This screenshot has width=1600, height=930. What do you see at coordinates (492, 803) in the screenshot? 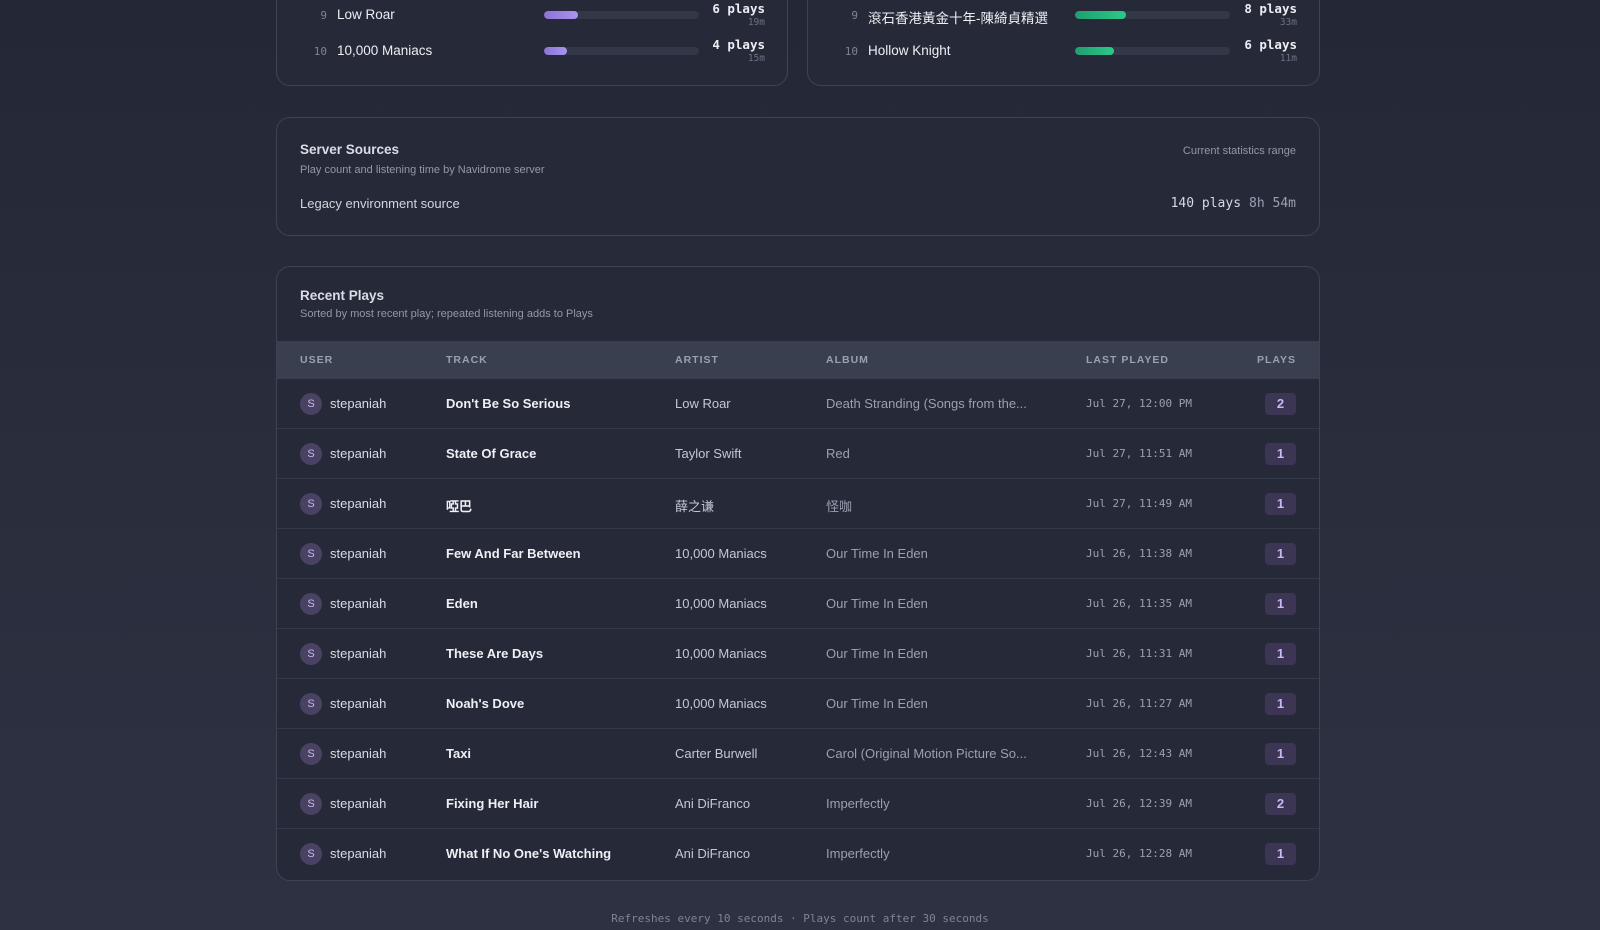
I see `track-title: Fixing Her Hair` at bounding box center [492, 803].